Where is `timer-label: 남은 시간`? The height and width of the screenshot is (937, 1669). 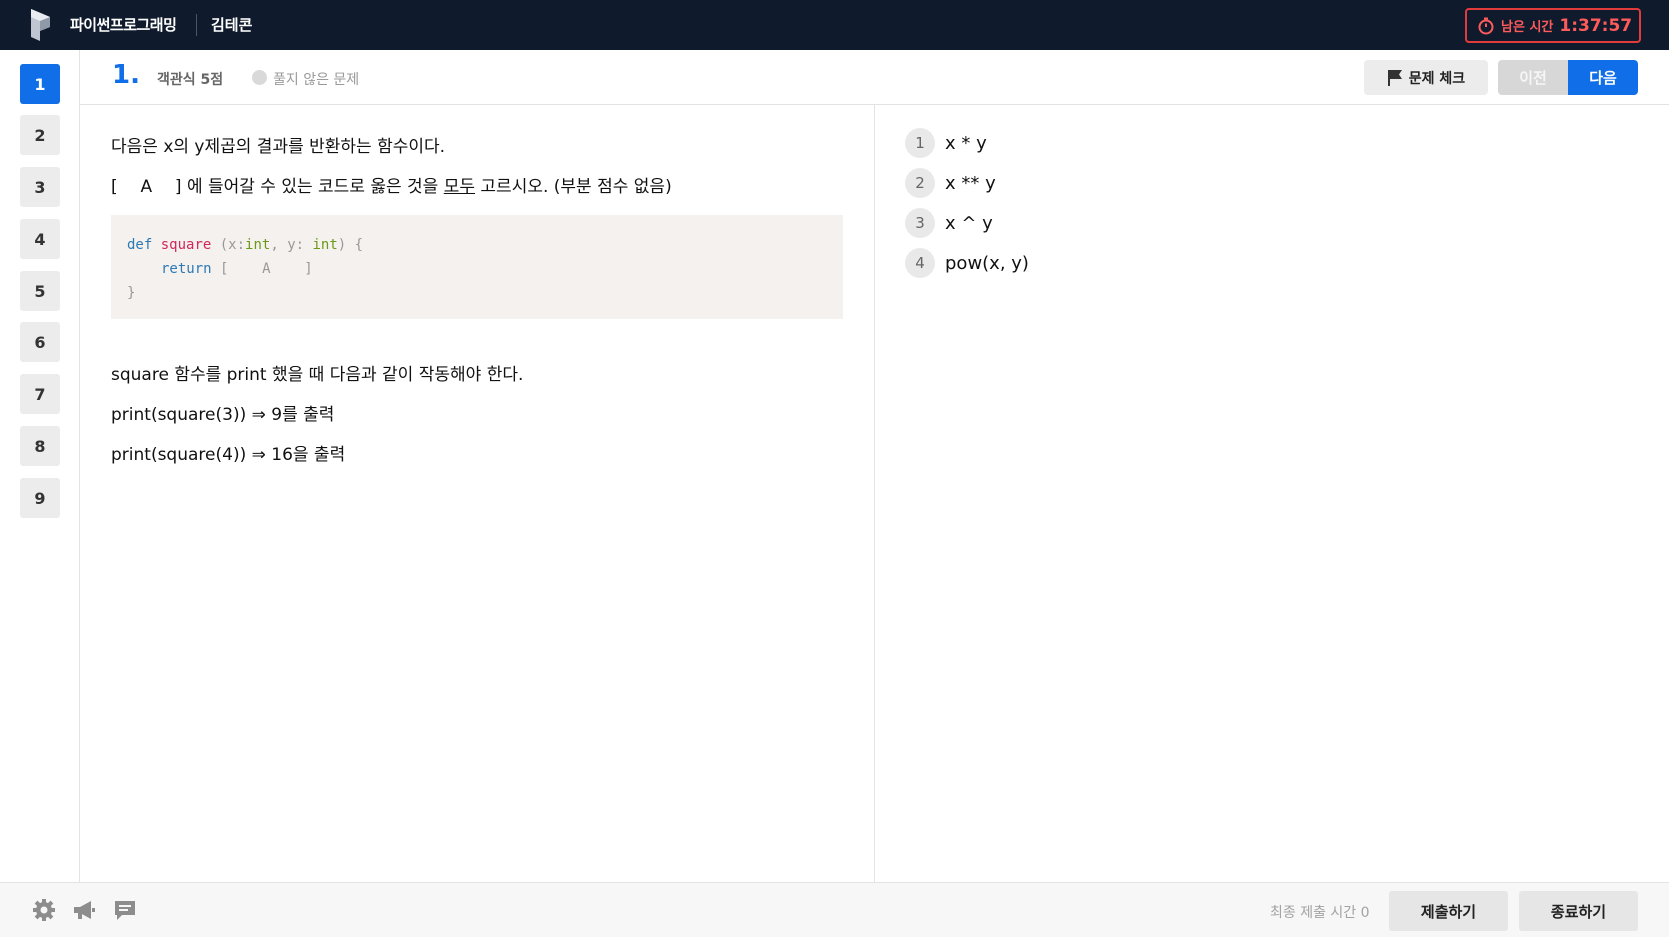
timer-label: 남은 시간 is located at coordinates (1527, 27).